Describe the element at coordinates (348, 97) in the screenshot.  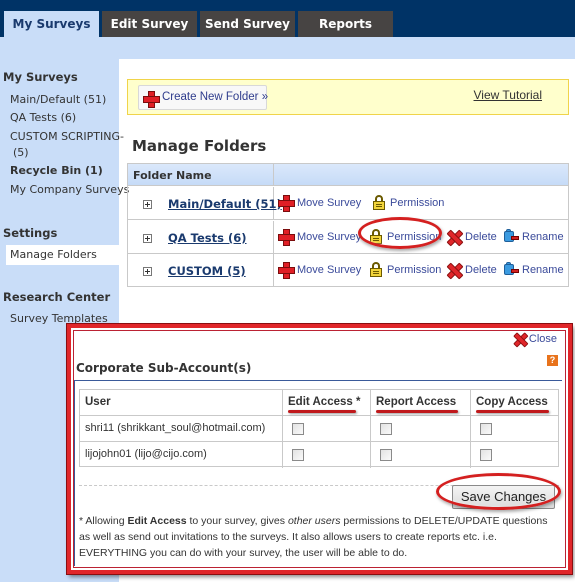
I see `folder-toolbar: Create New Folder » View Tutorial` at that location.